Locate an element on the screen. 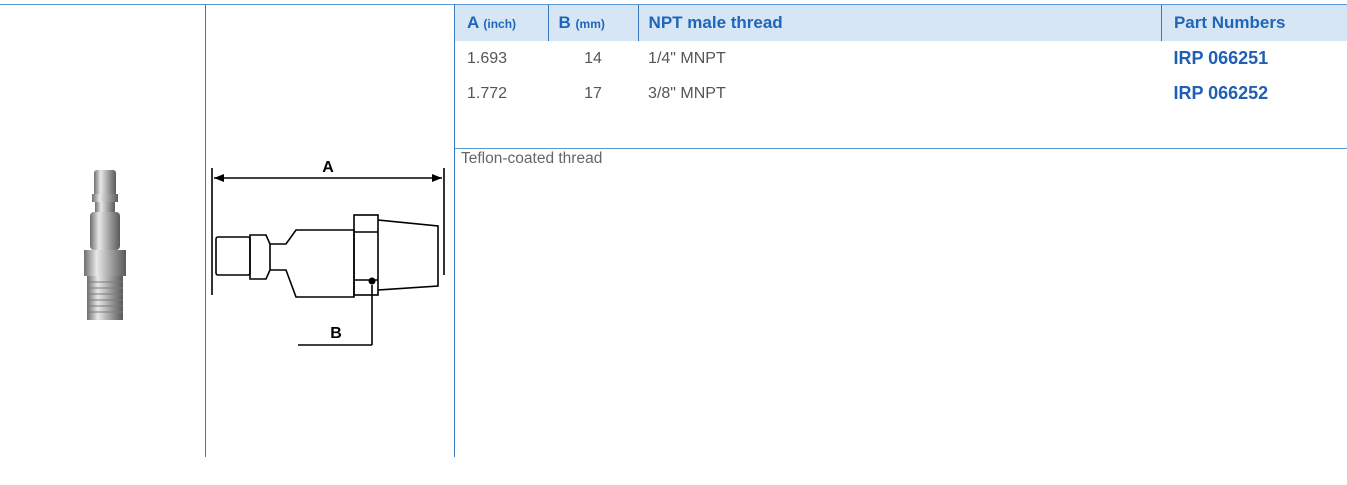 The image size is (1347, 485). cell-thread: 3/8" MNPT is located at coordinates (687, 93).